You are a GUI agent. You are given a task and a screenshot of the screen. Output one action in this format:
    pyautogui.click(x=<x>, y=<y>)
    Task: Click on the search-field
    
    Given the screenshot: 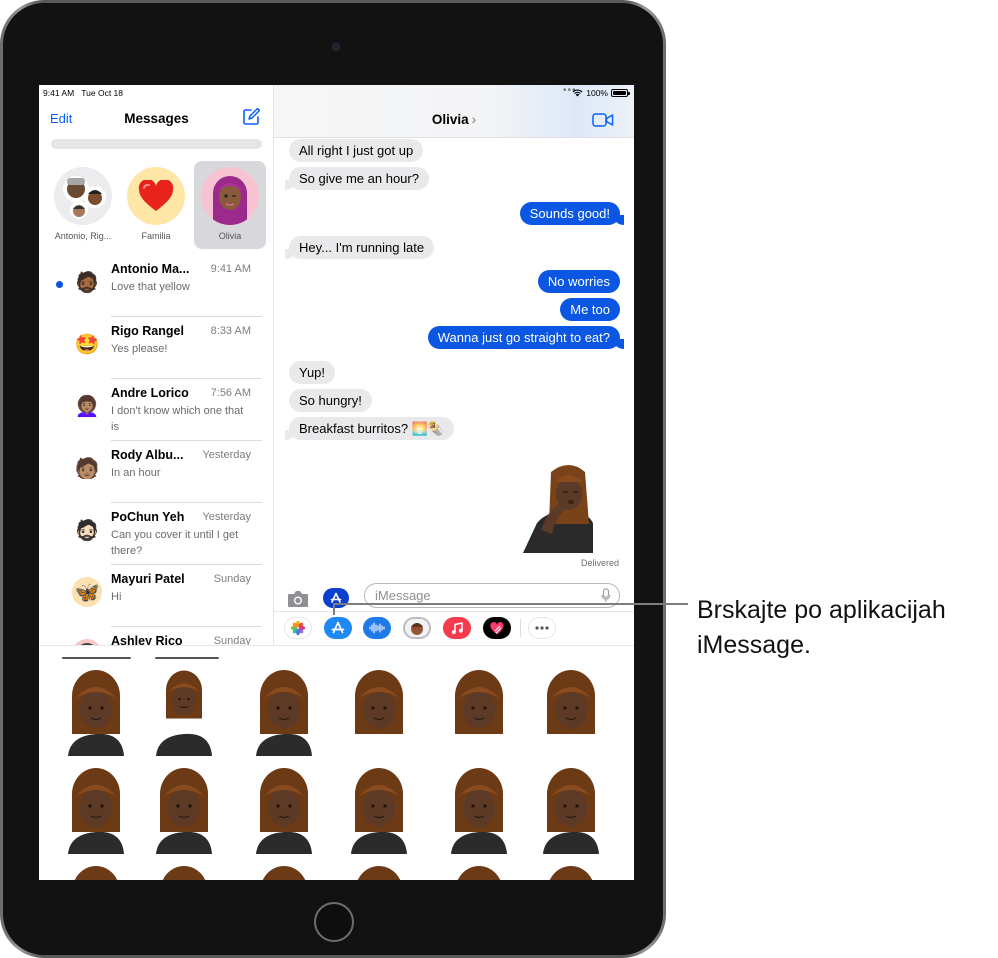 What is the action you would take?
    pyautogui.click(x=156, y=144)
    